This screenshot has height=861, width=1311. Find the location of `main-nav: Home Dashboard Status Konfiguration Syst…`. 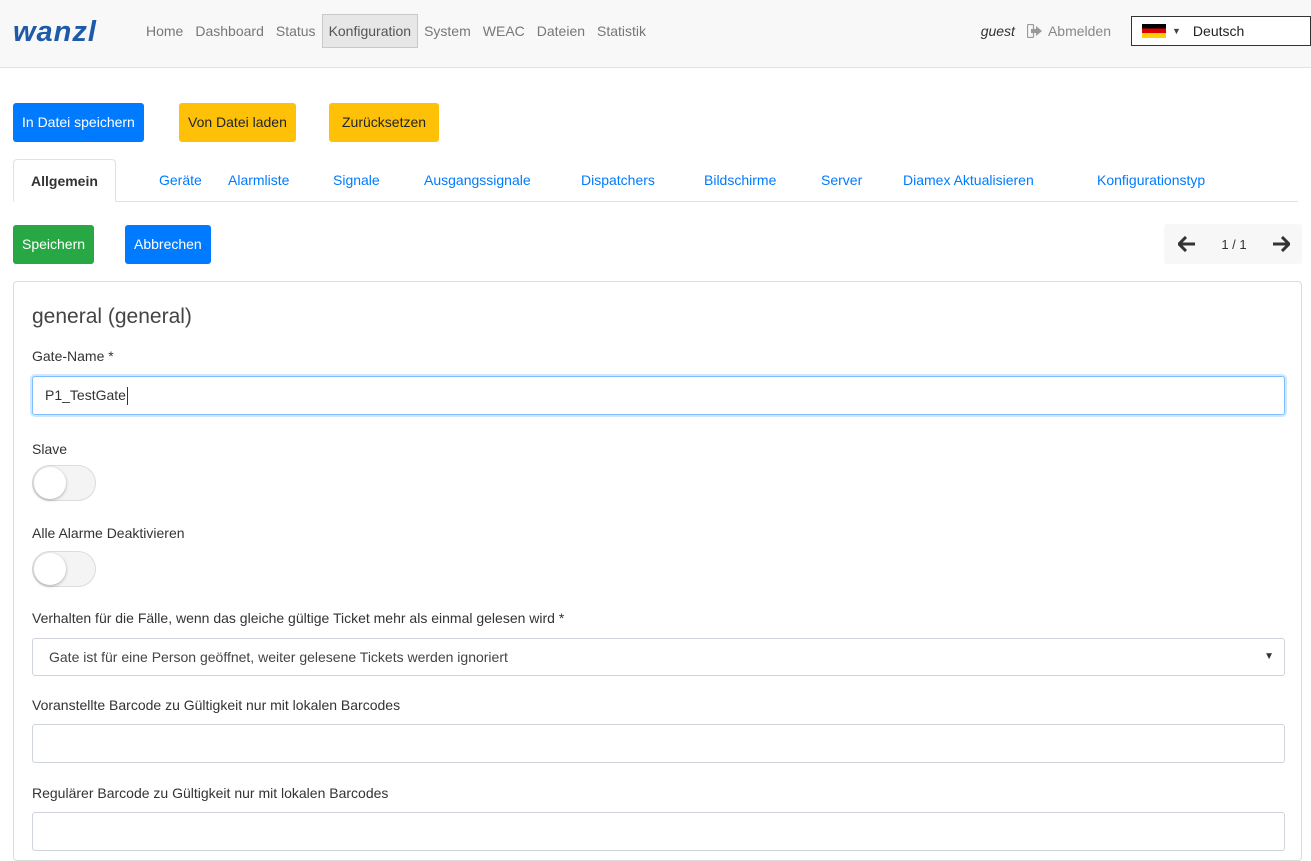

main-nav: Home Dashboard Status Konfiguration Syst… is located at coordinates (396, 31).